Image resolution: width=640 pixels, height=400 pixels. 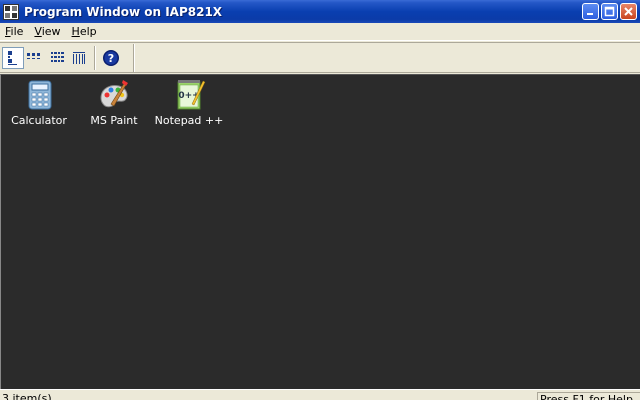 I want to click on help-button: ?, so click(x=111, y=58).